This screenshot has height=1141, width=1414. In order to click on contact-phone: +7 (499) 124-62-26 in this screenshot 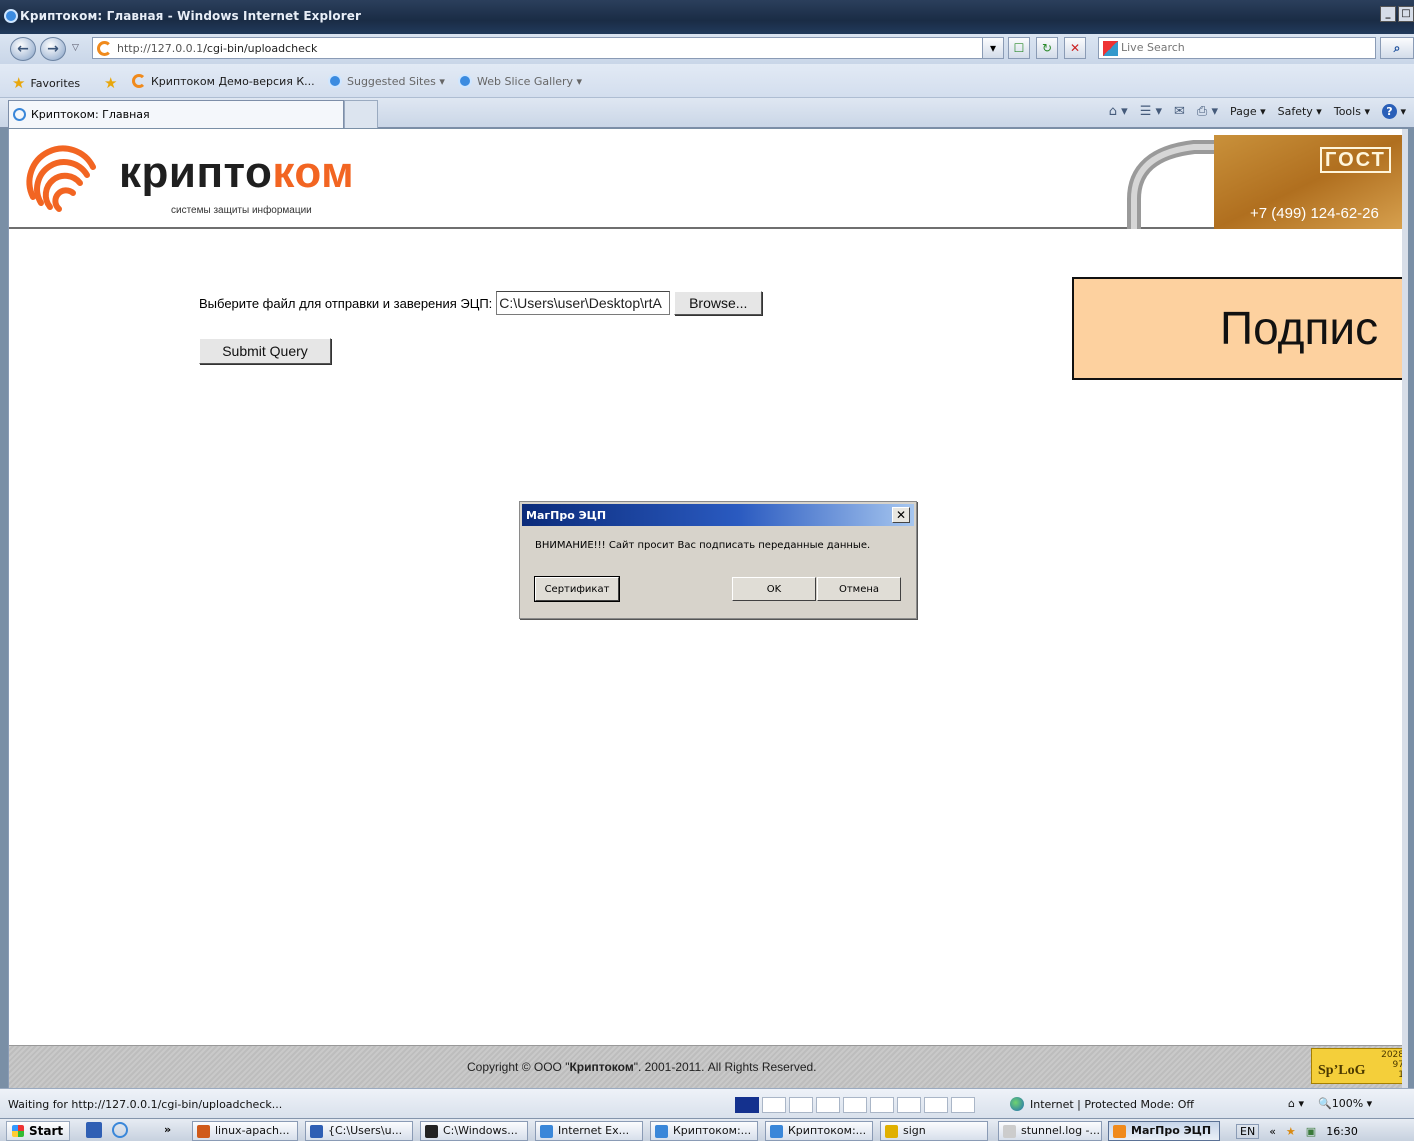, I will do `click(1314, 213)`.